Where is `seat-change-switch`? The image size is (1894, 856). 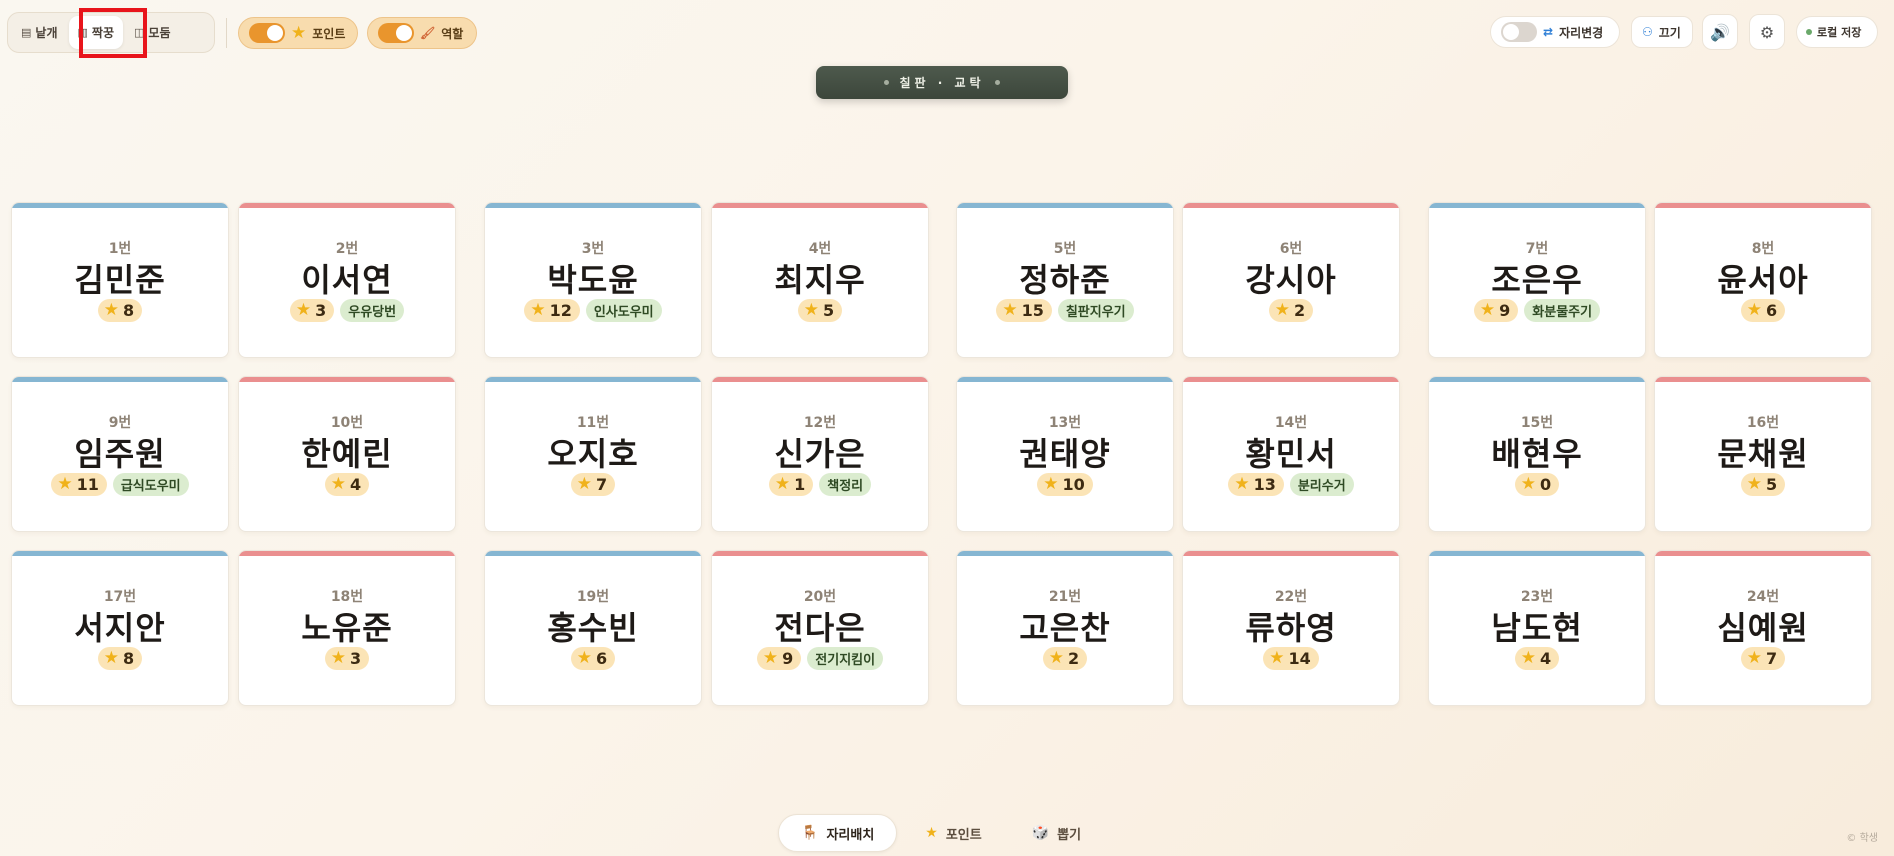
seat-change-switch is located at coordinates (1519, 32).